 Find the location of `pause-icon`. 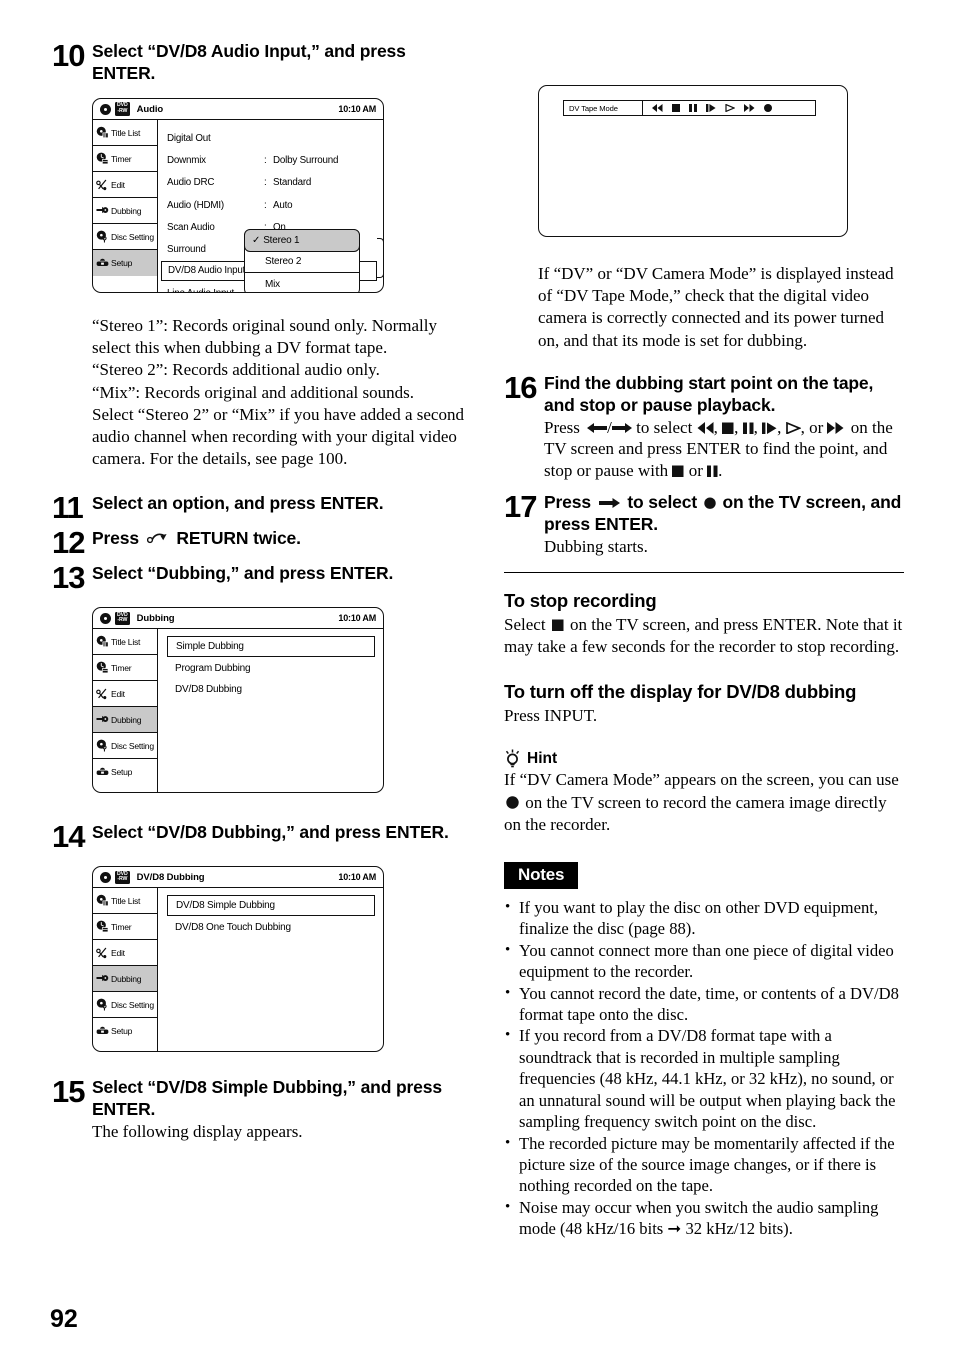

pause-icon is located at coordinates (693, 108).